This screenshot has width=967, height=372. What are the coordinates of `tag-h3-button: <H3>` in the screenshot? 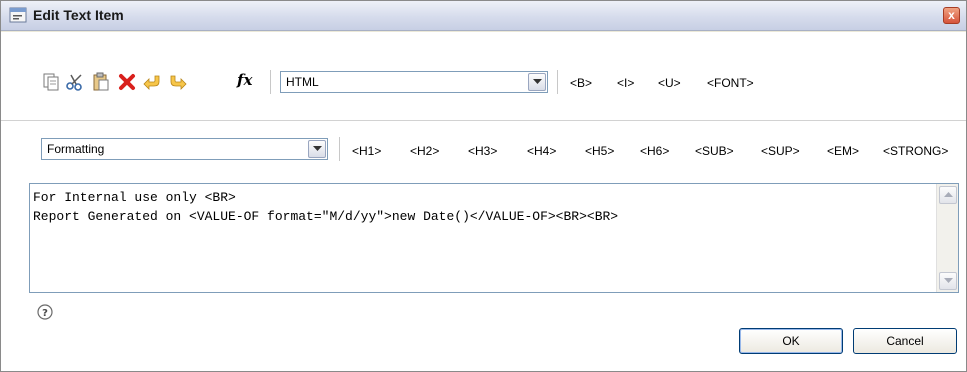 It's located at (482, 151).